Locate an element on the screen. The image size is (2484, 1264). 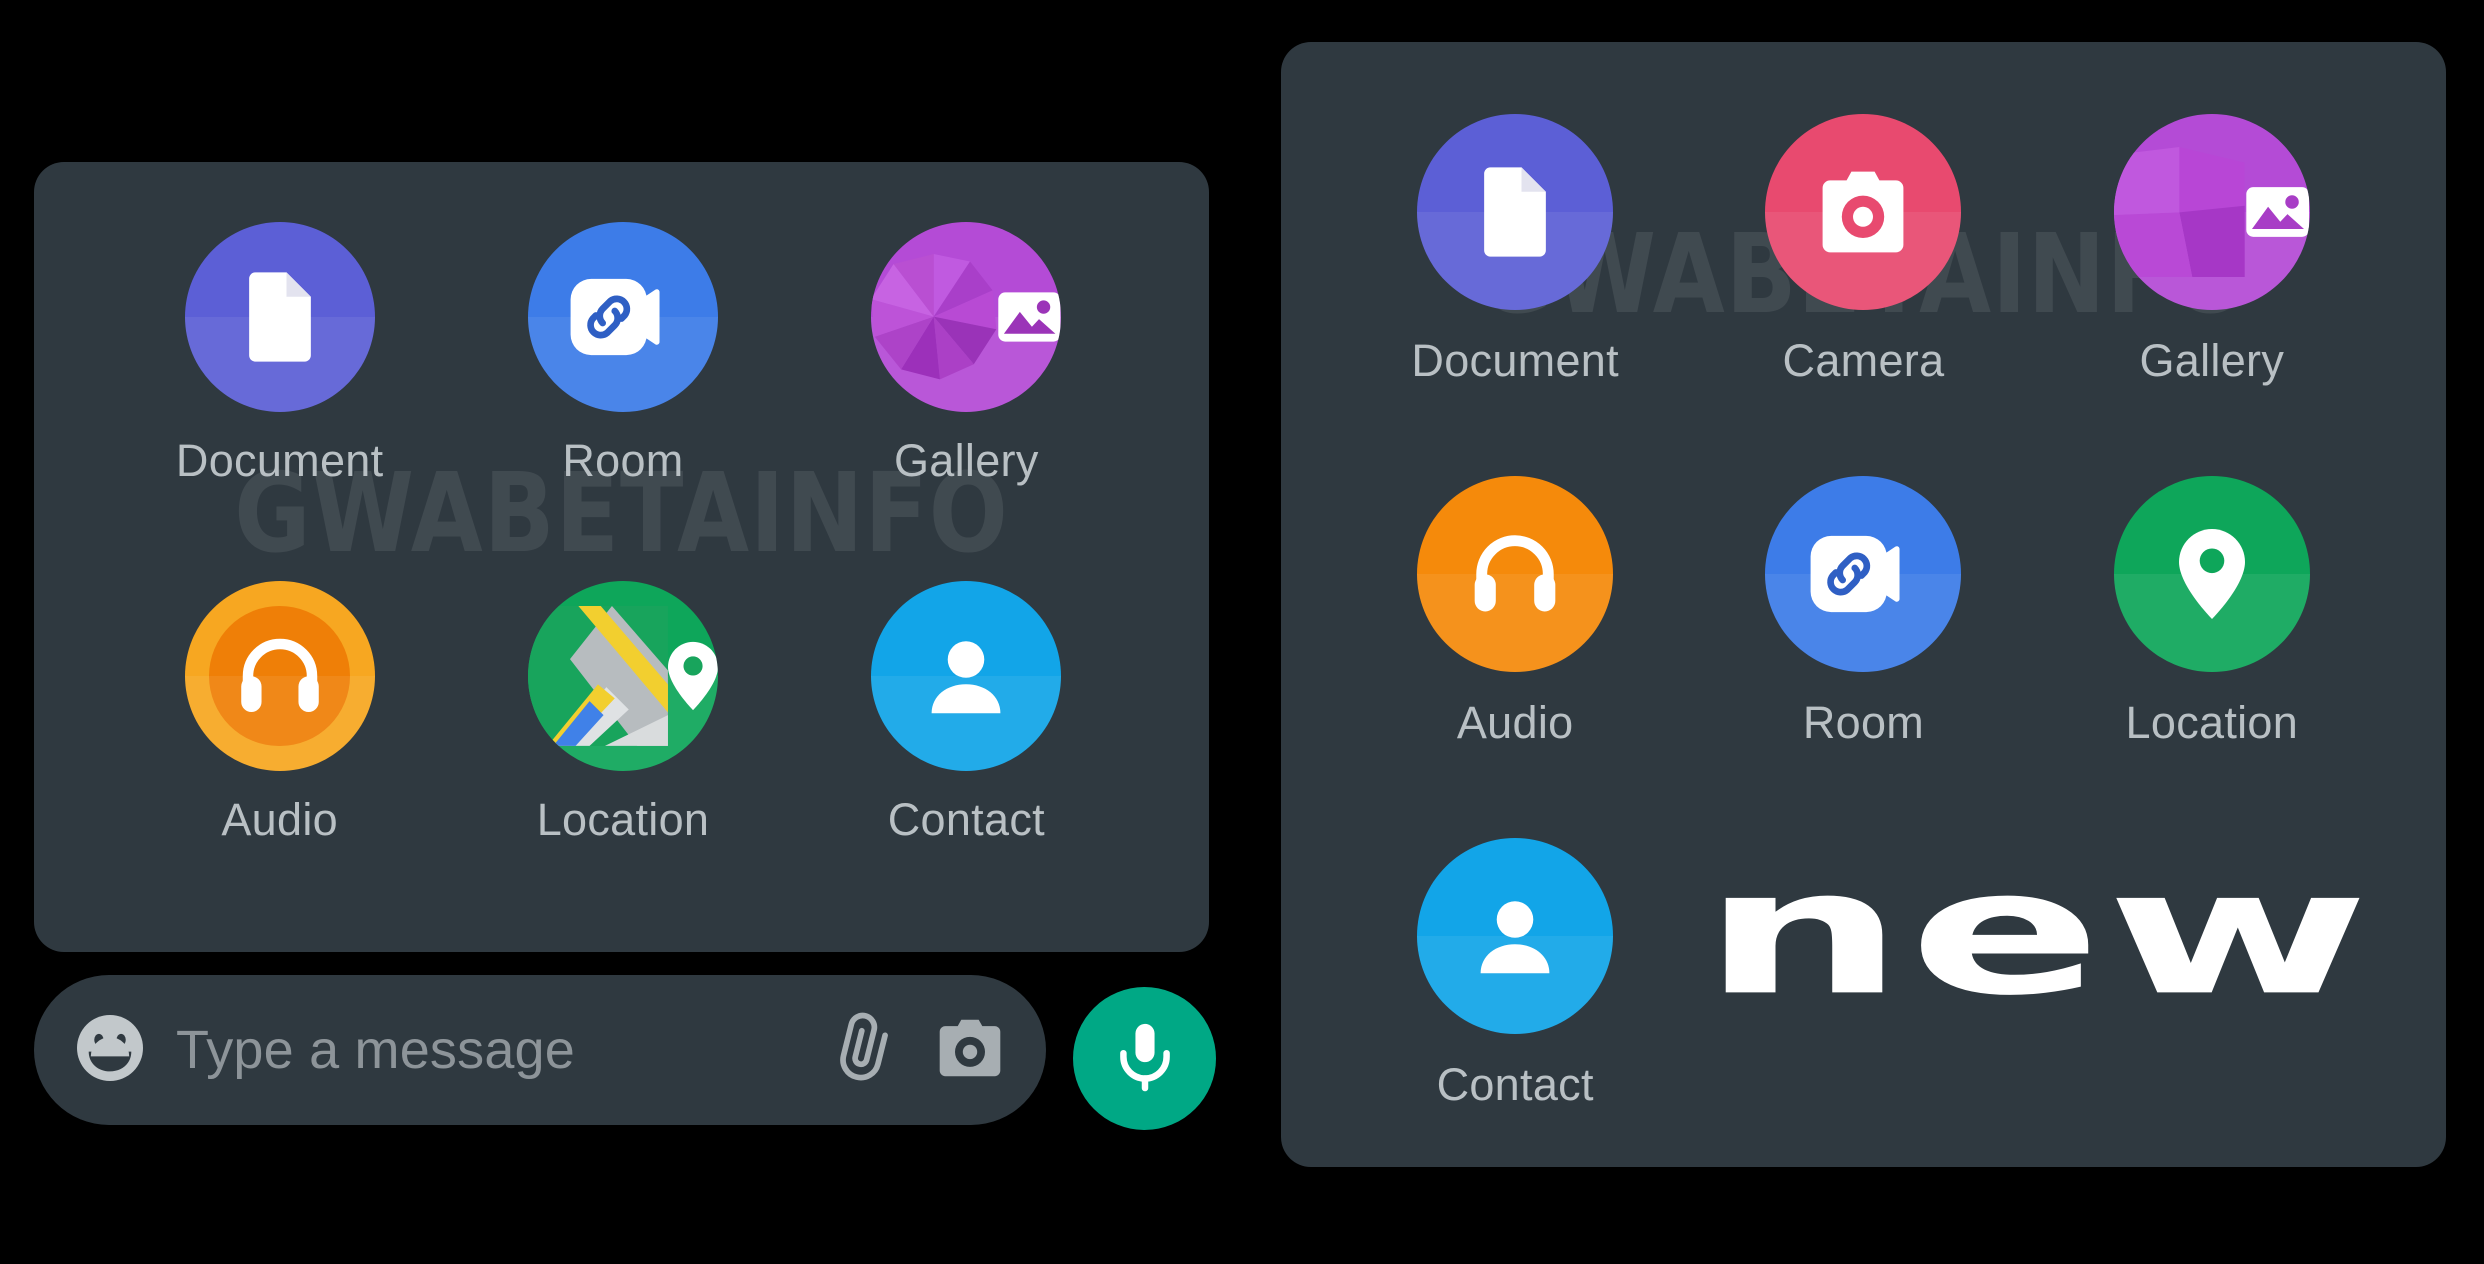
message-input-placeholder: Type a message is located at coordinates (485, 1050).